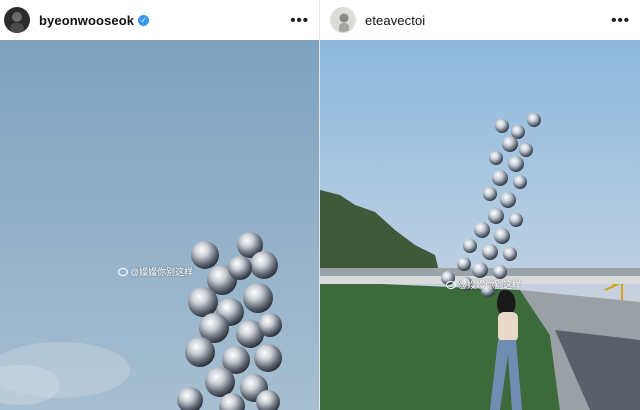 This screenshot has width=640, height=410. What do you see at coordinates (86, 20) in the screenshot?
I see `username-text: byeonwooseok` at bounding box center [86, 20].